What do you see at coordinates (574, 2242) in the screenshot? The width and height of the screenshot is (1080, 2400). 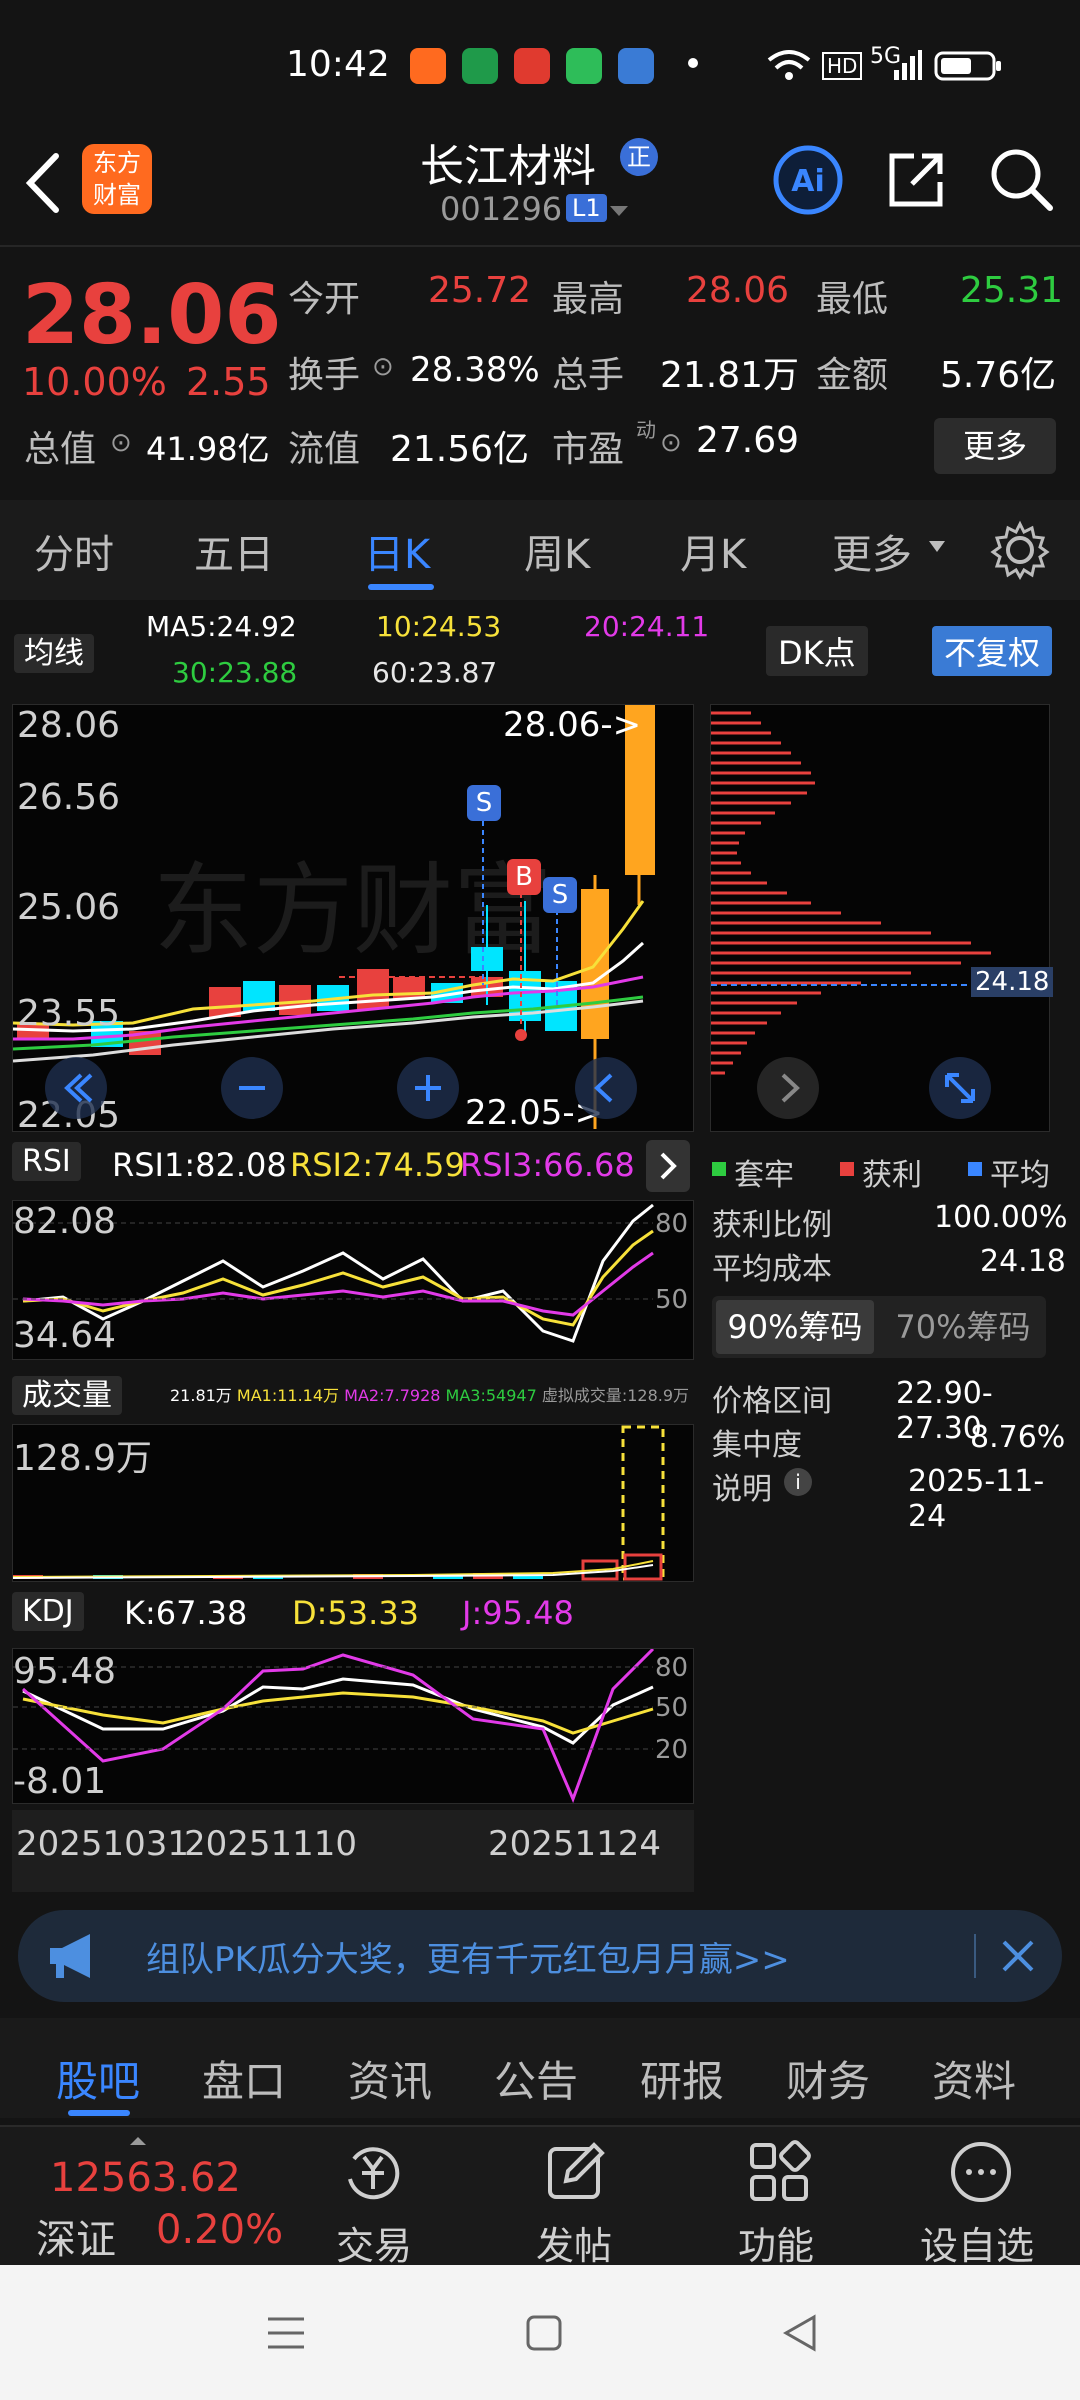 I see `post-label: 发帖` at bounding box center [574, 2242].